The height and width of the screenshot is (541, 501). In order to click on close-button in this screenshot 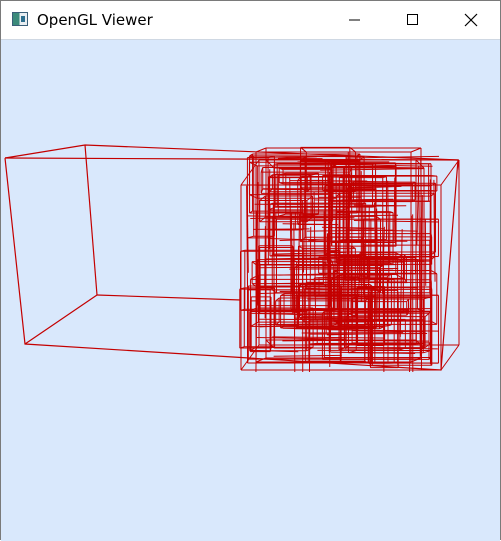, I will do `click(471, 20)`.